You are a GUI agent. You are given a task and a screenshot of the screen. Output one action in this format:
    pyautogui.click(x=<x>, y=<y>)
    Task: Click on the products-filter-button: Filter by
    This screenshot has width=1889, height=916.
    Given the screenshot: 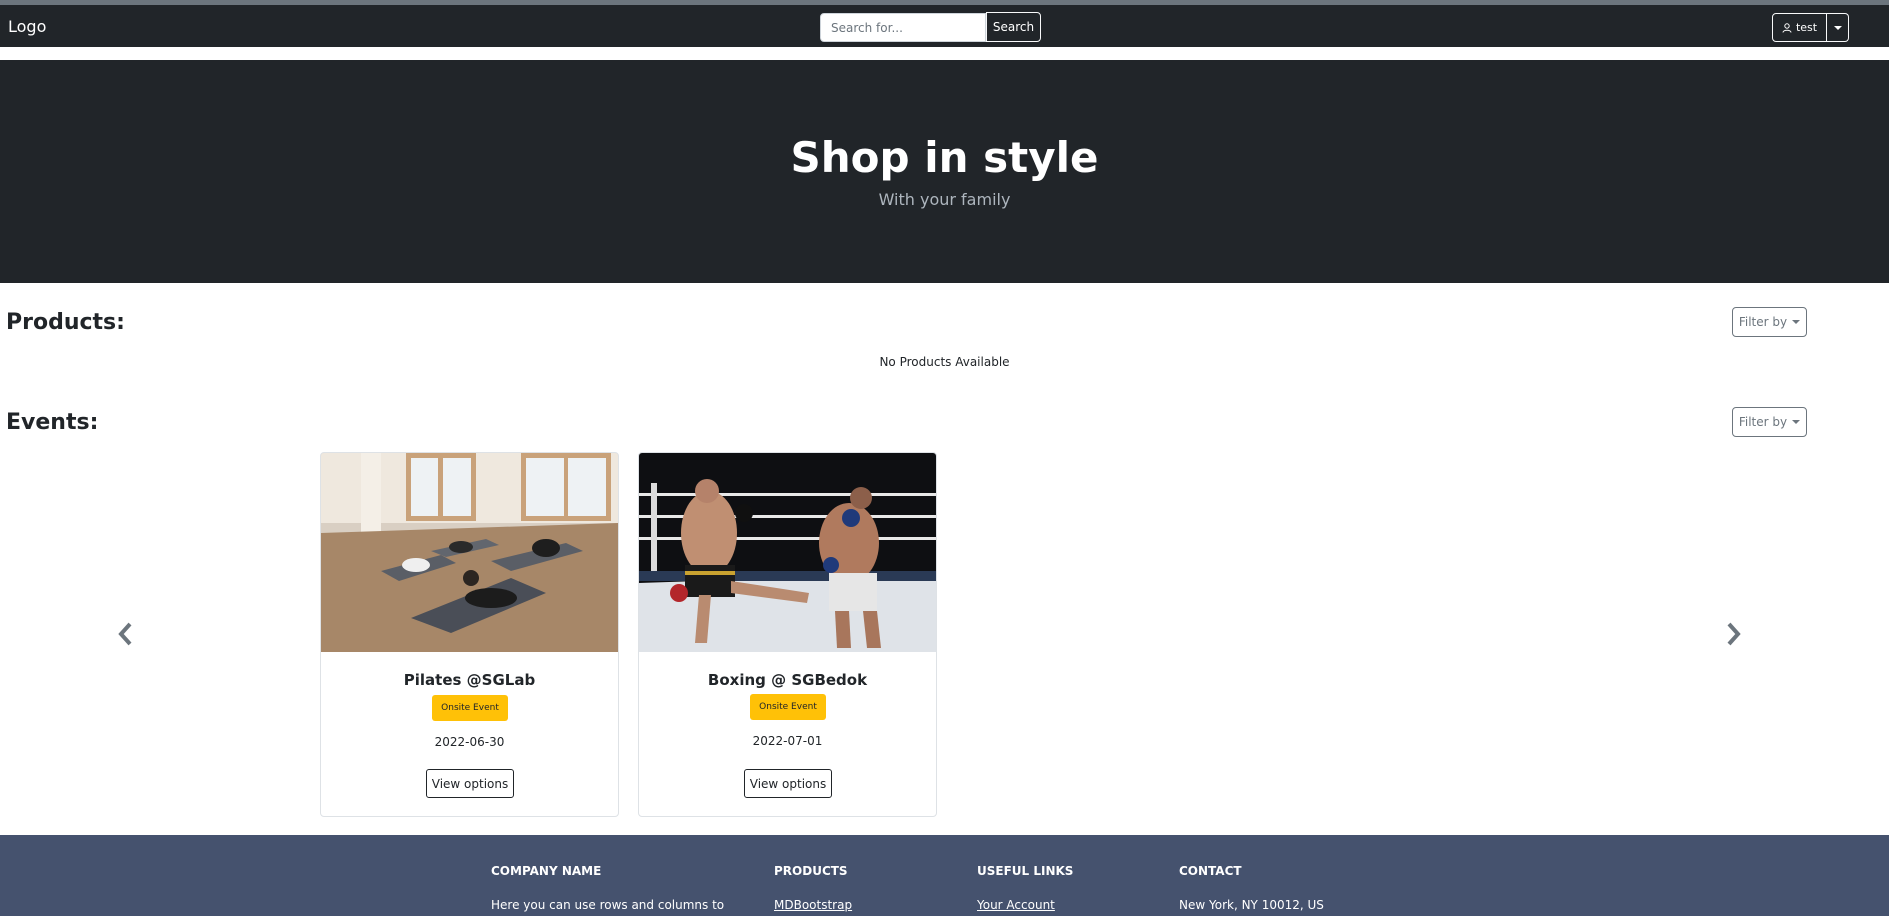 What is the action you would take?
    pyautogui.click(x=1769, y=322)
    